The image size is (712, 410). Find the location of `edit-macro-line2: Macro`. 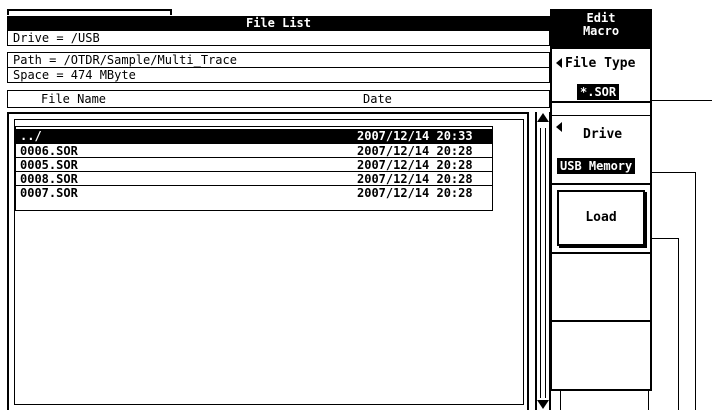

edit-macro-line2: Macro is located at coordinates (601, 31).